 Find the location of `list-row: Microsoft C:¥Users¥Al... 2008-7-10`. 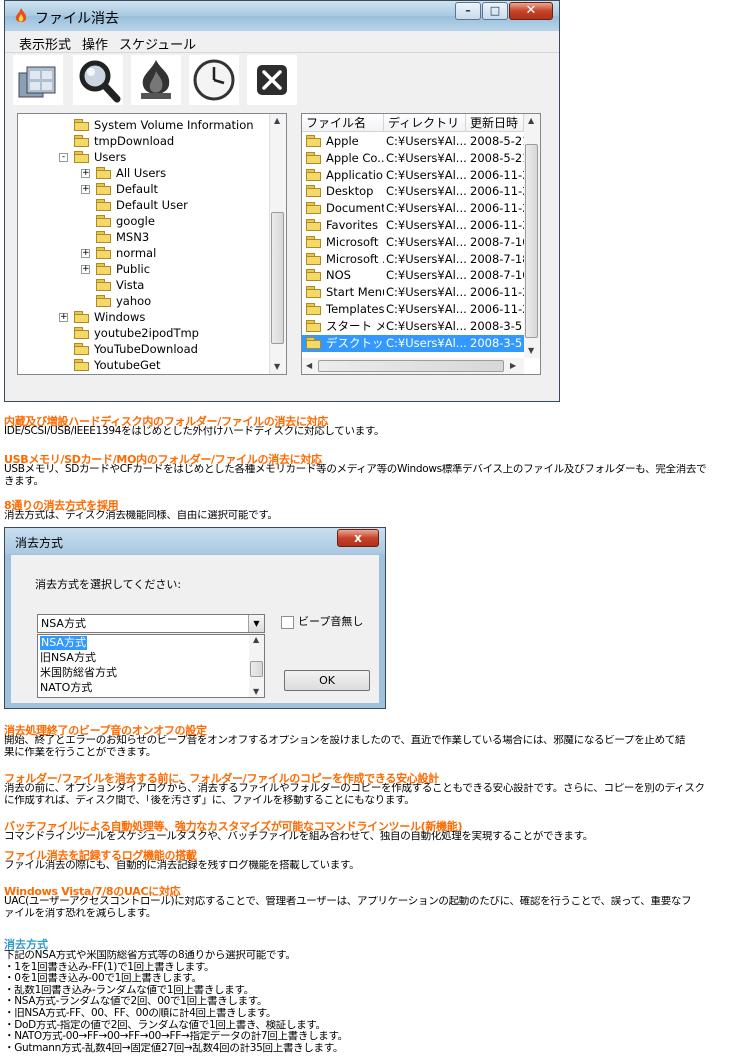

list-row: Microsoft C:¥Users¥Al... 2008-7-10 is located at coordinates (414, 242).